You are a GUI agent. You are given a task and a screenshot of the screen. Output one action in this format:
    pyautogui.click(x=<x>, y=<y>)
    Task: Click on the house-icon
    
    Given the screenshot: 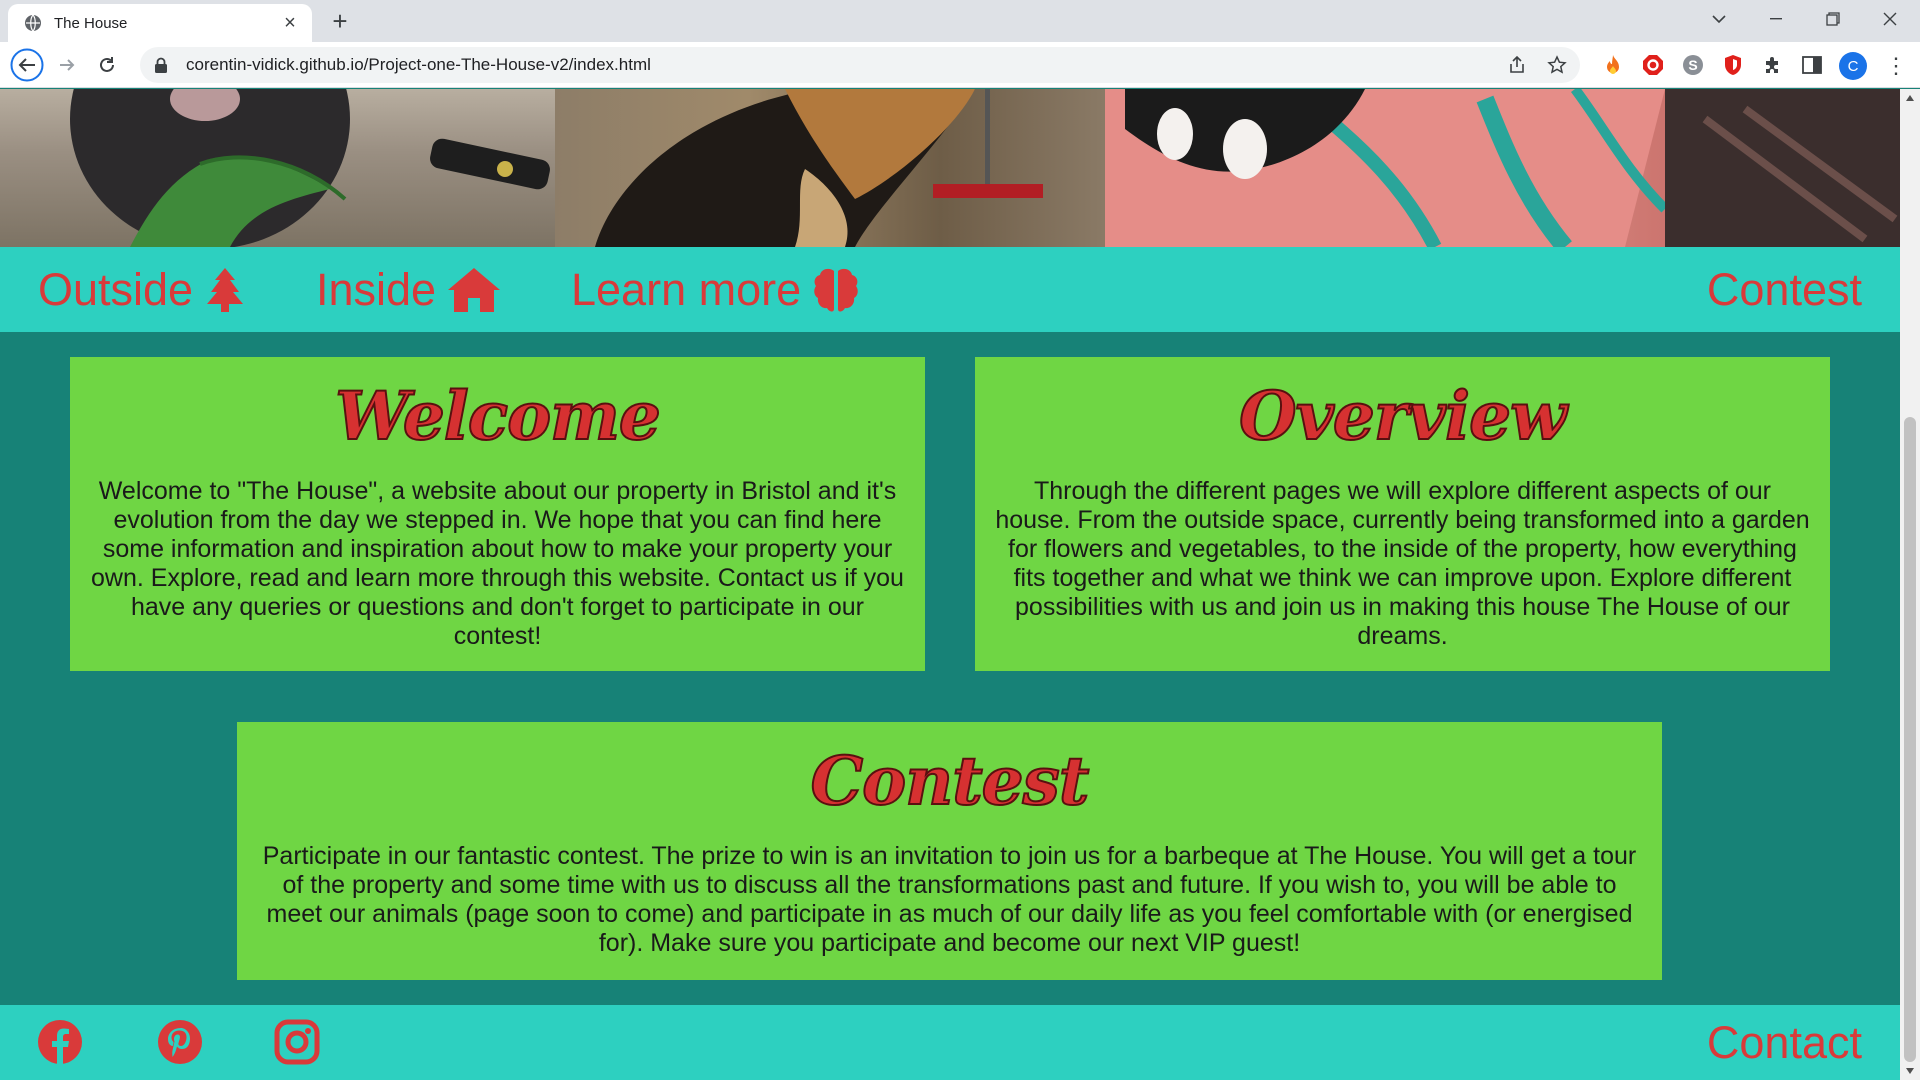 What is the action you would take?
    pyautogui.click(x=474, y=289)
    